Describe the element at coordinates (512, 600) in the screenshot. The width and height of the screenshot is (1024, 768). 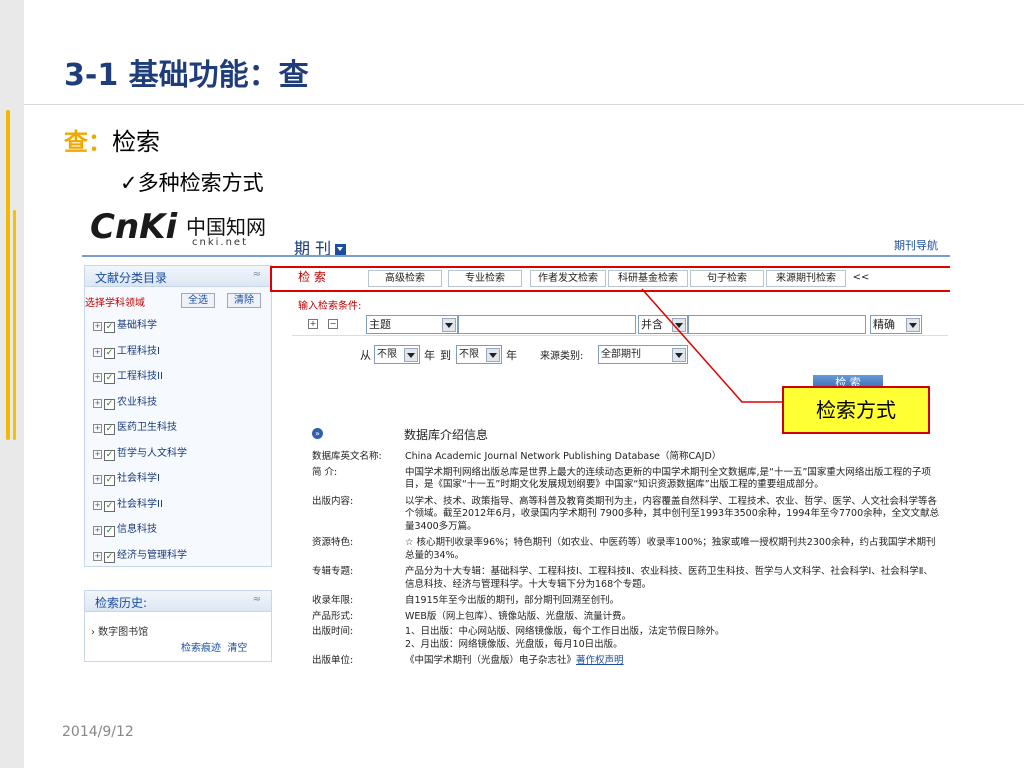
I see `info-value: 自1915年至今出版的期刊，部分期刊回溯至创刊。` at that location.